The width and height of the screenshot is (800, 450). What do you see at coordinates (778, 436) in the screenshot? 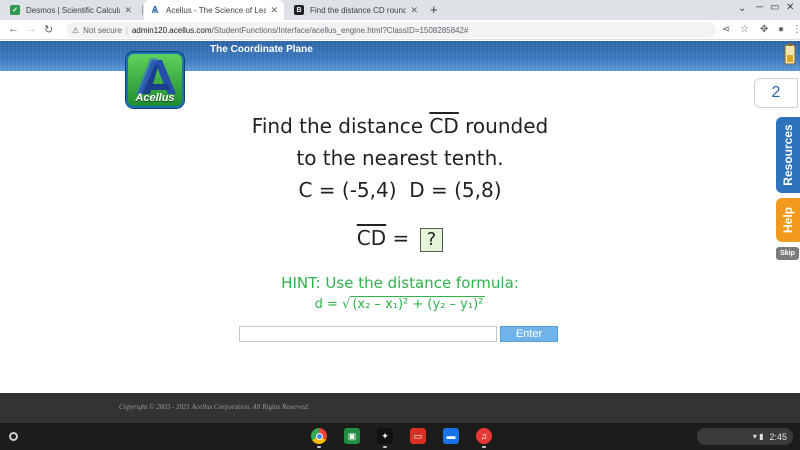
I see `clock: 2:45` at bounding box center [778, 436].